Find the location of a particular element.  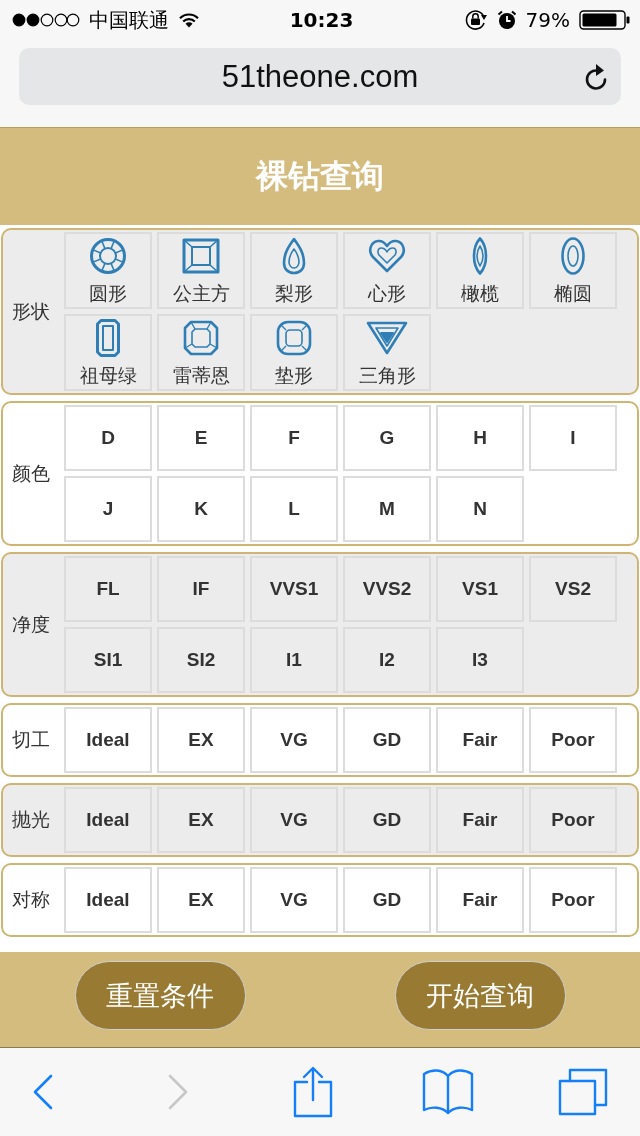

signal-strength-icon is located at coordinates (46, 20).